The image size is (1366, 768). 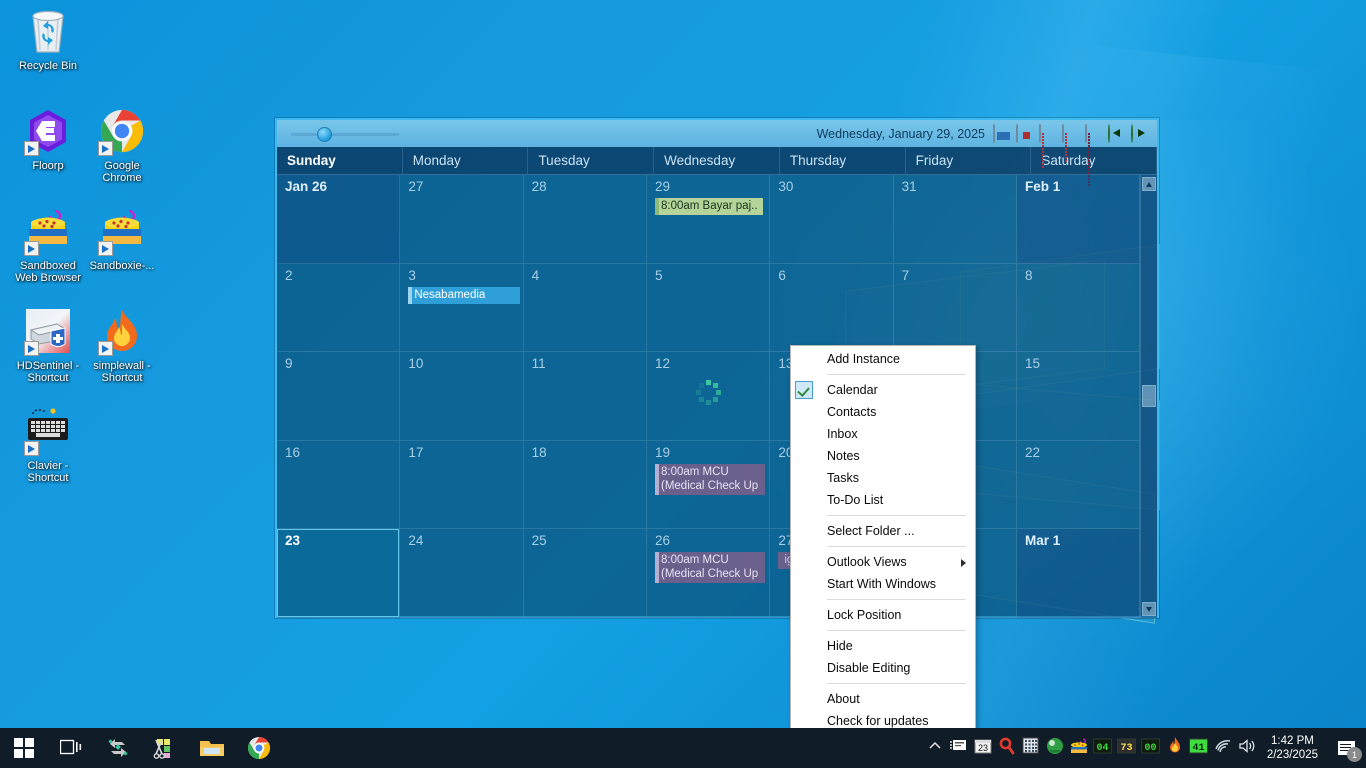 I want to click on menu-item-to-do-list: To-Do List, so click(x=883, y=500).